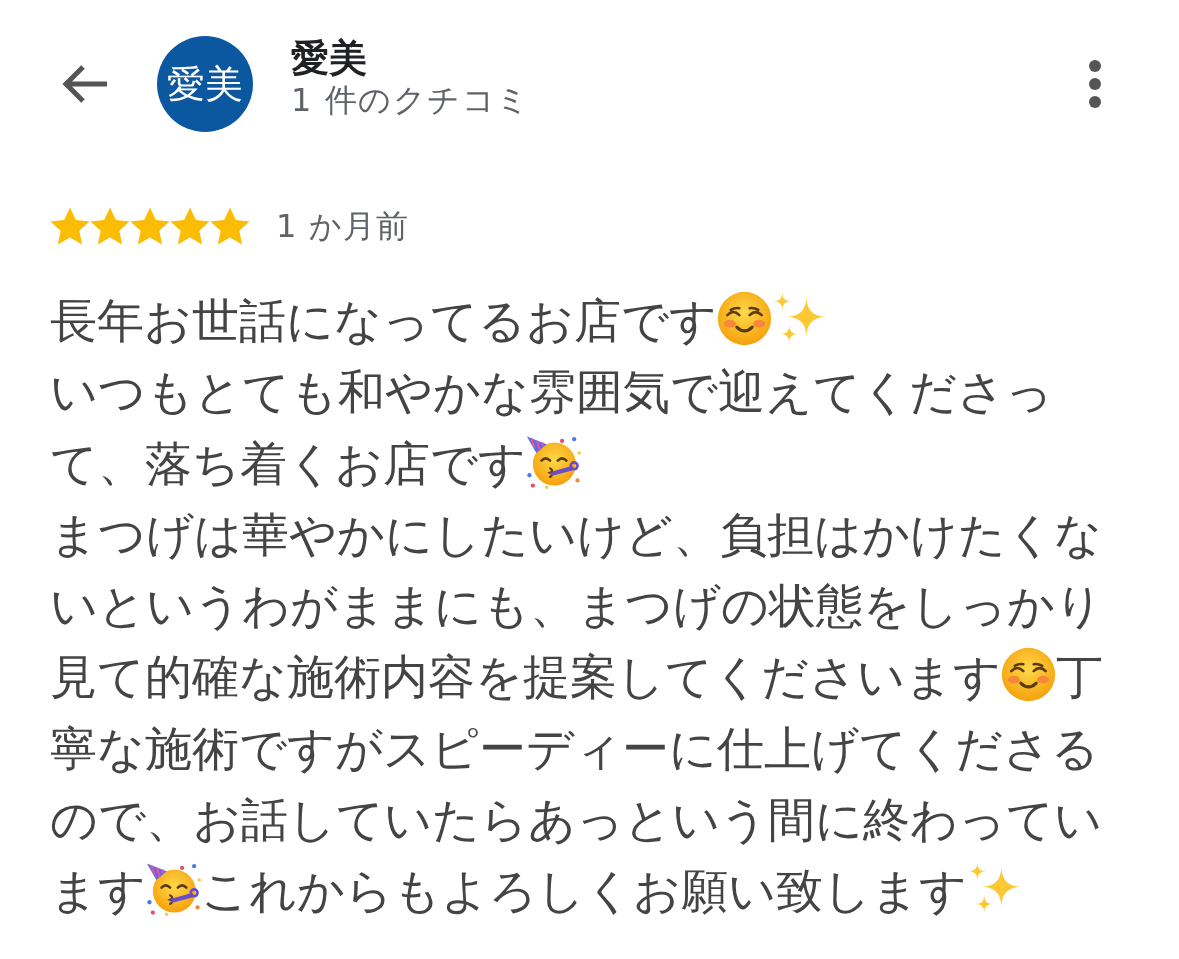 The width and height of the screenshot is (1179, 959). I want to click on review-time: 1 か月前, so click(342, 226).